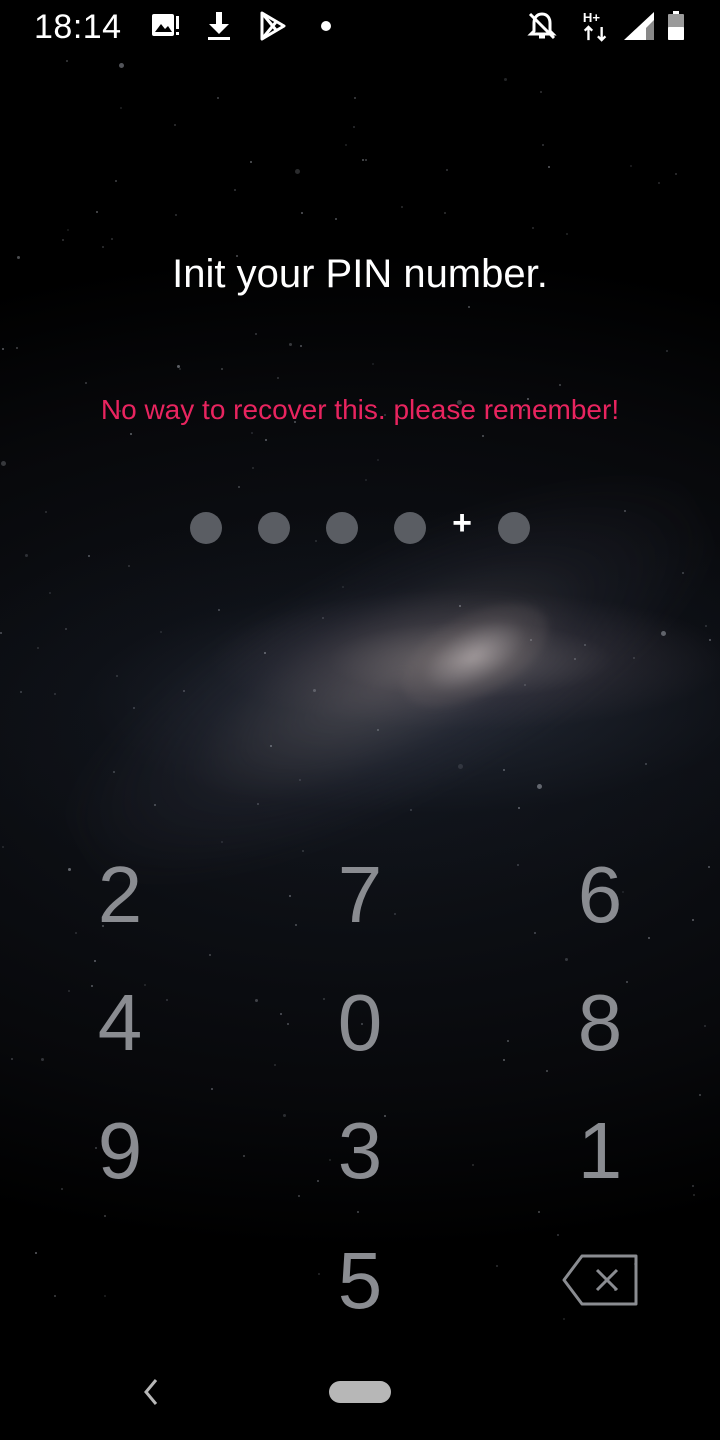 The image size is (720, 1440). I want to click on key-4: 4, so click(120, 1023).